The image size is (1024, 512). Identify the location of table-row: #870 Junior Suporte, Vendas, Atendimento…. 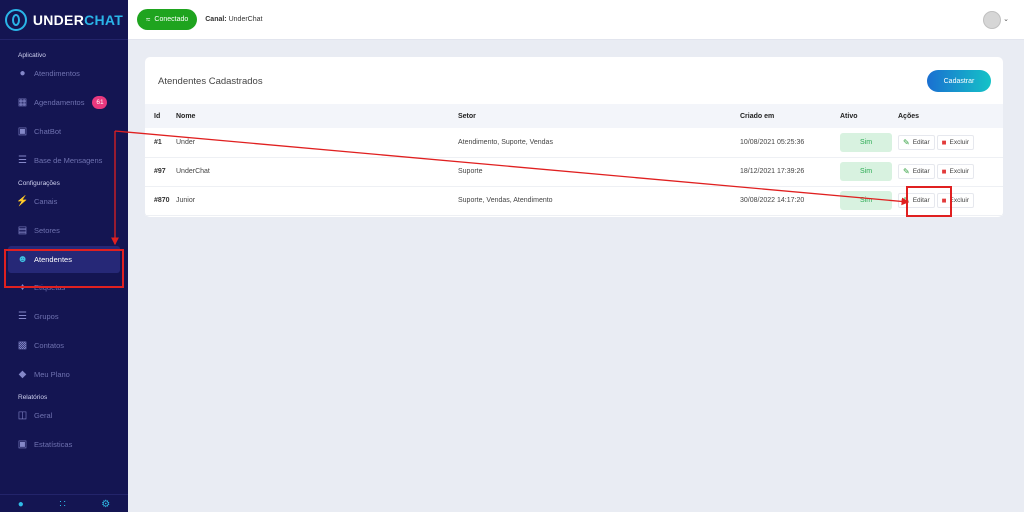
(574, 200).